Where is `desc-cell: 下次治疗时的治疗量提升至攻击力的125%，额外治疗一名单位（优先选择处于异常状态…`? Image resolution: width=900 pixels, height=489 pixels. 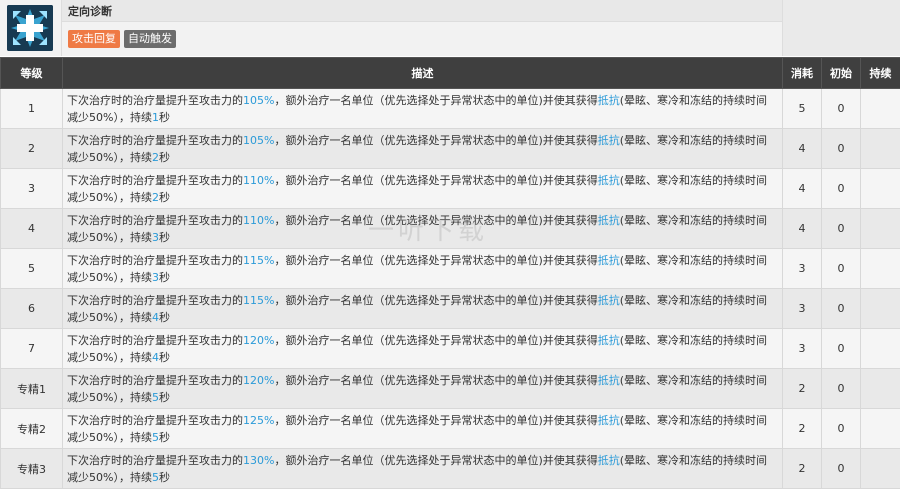 desc-cell: 下次治疗时的治疗量提升至攻击力的125%，额外治疗一名单位（优先选择处于异常状态… is located at coordinates (423, 429).